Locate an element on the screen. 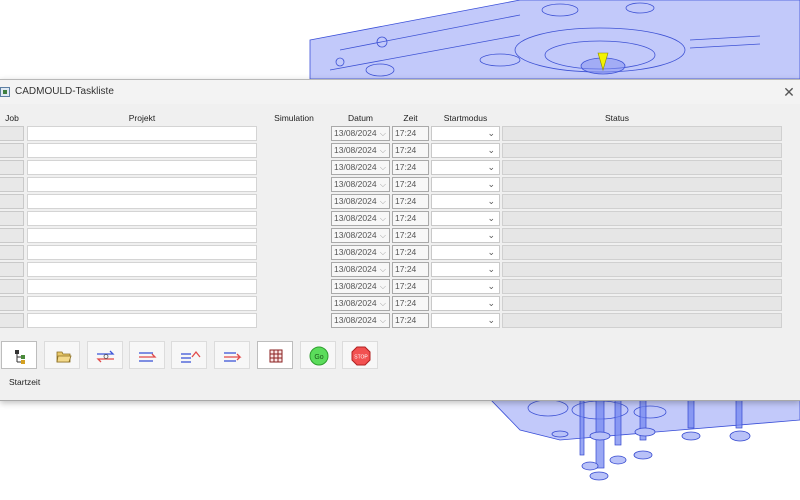 Image resolution: width=800 pixels, height=500 pixels. move-back-arrows-button is located at coordinates (189, 355).